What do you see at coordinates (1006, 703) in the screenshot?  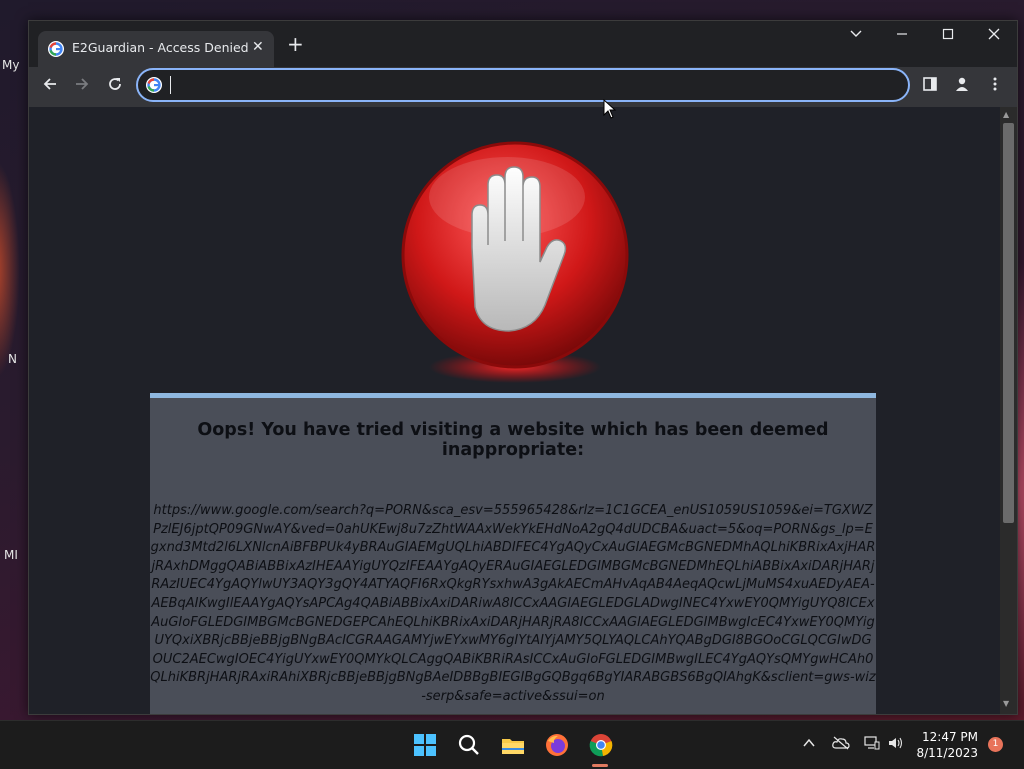 I see `scroll-down-icon: ▼` at bounding box center [1006, 703].